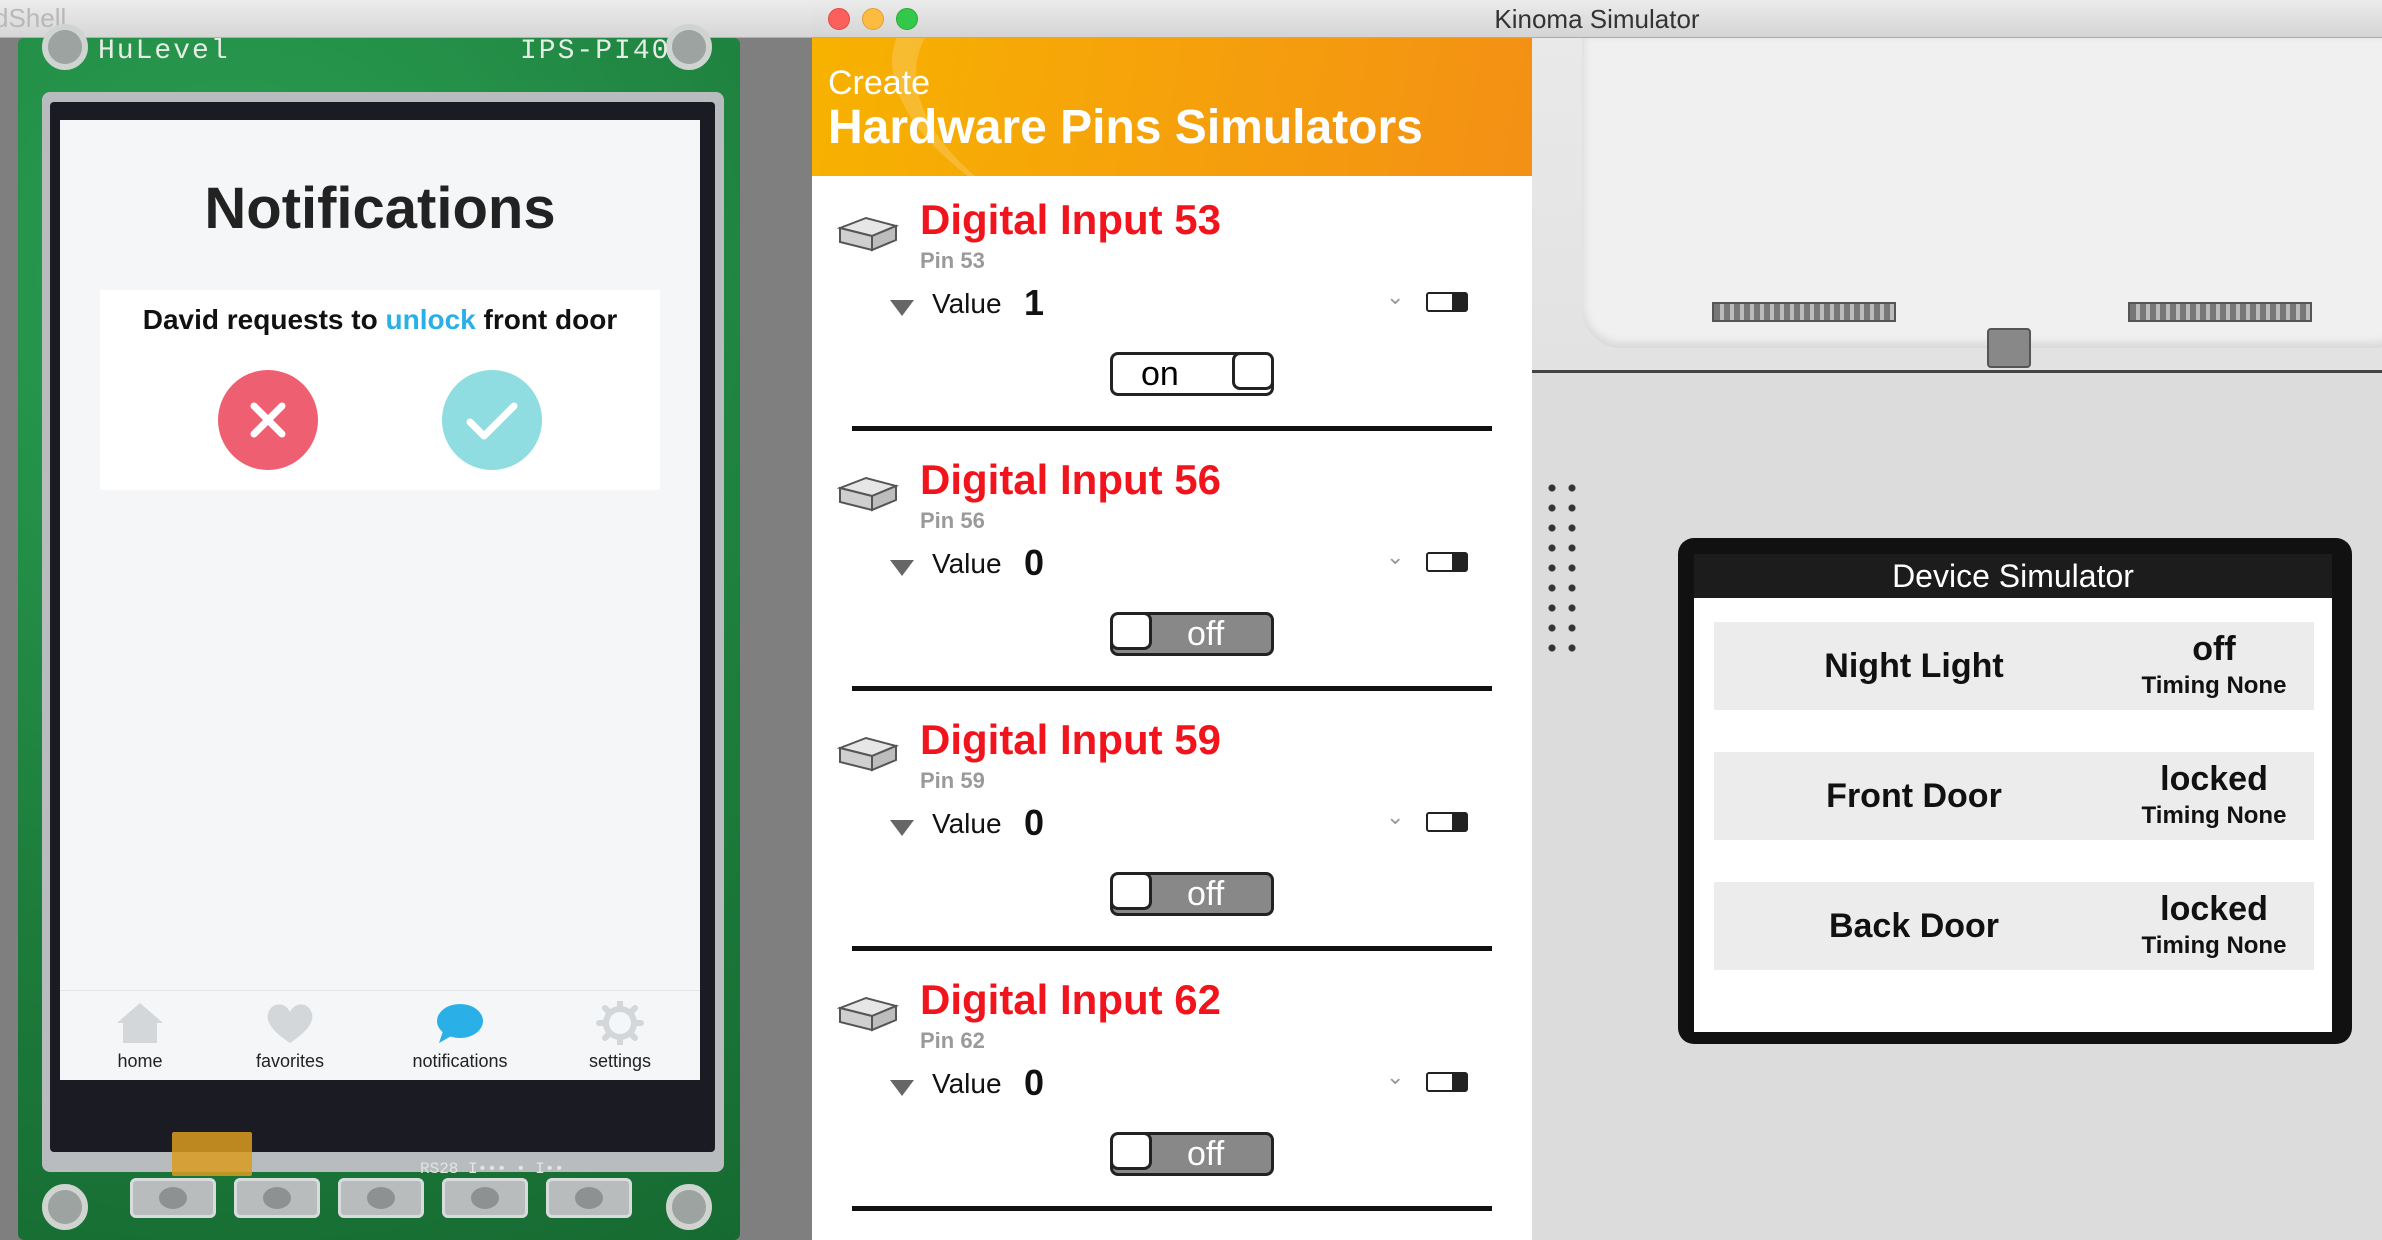 Image resolution: width=2382 pixels, height=1240 pixels. Describe the element at coordinates (1071, 999) in the screenshot. I see `pin-name: Digital Input 62` at that location.